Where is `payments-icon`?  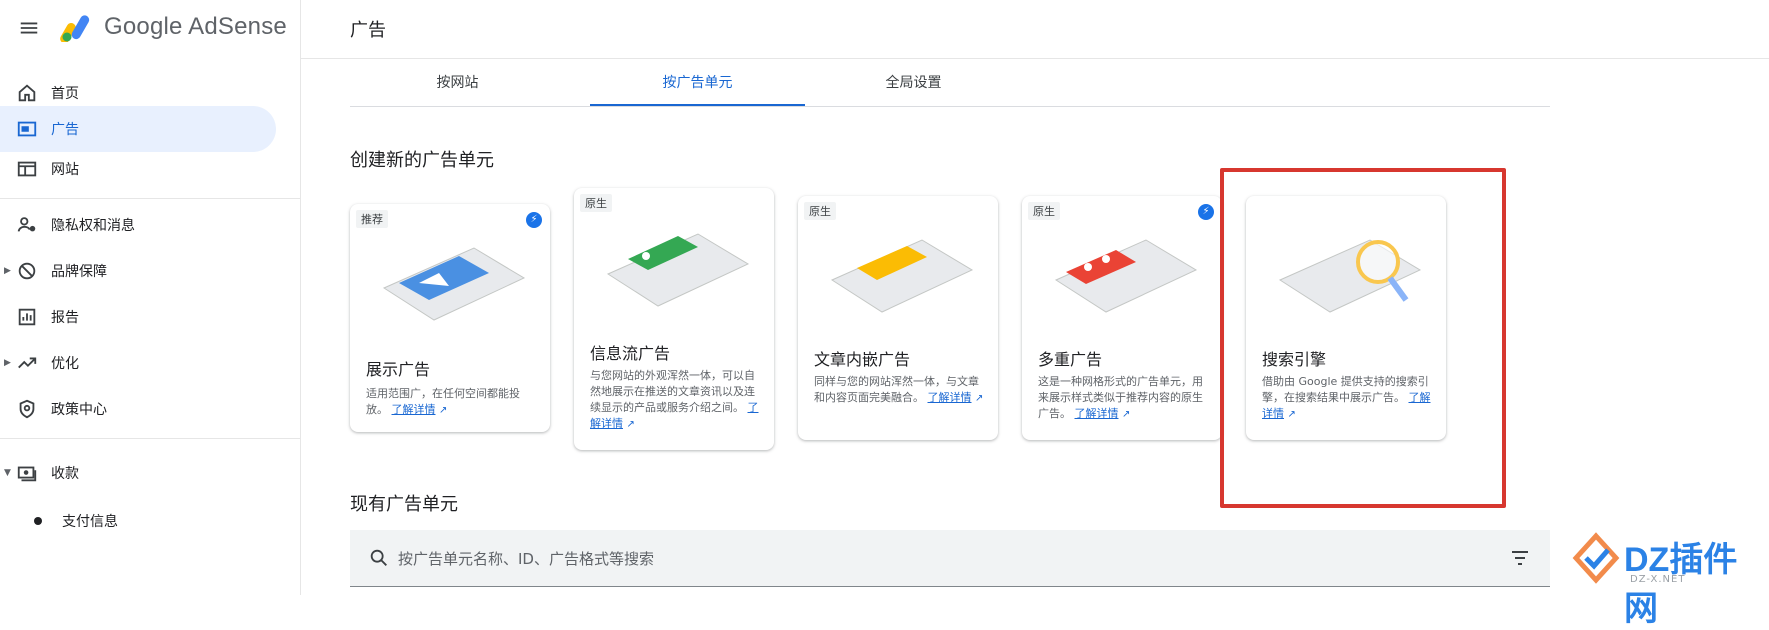
payments-icon is located at coordinates (27, 474).